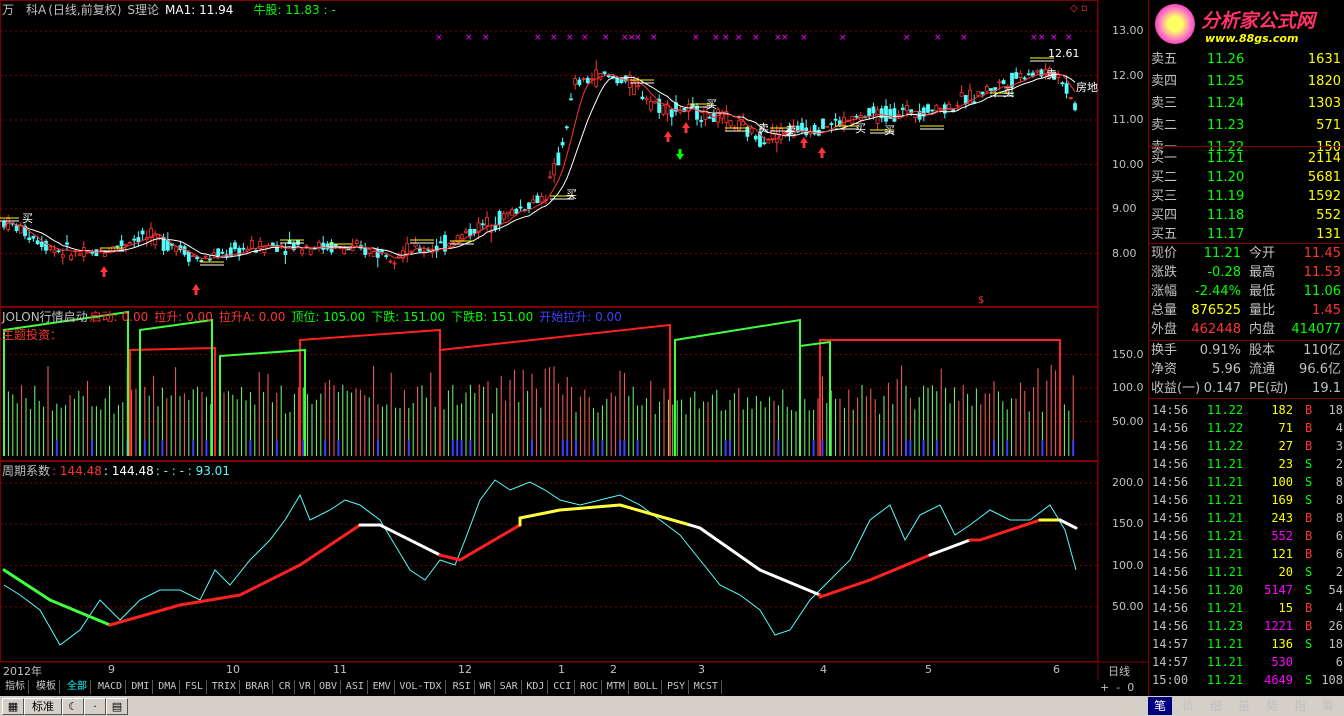 This screenshot has height=716, width=1344. I want to click on tab-dma: DMA, so click(168, 687).